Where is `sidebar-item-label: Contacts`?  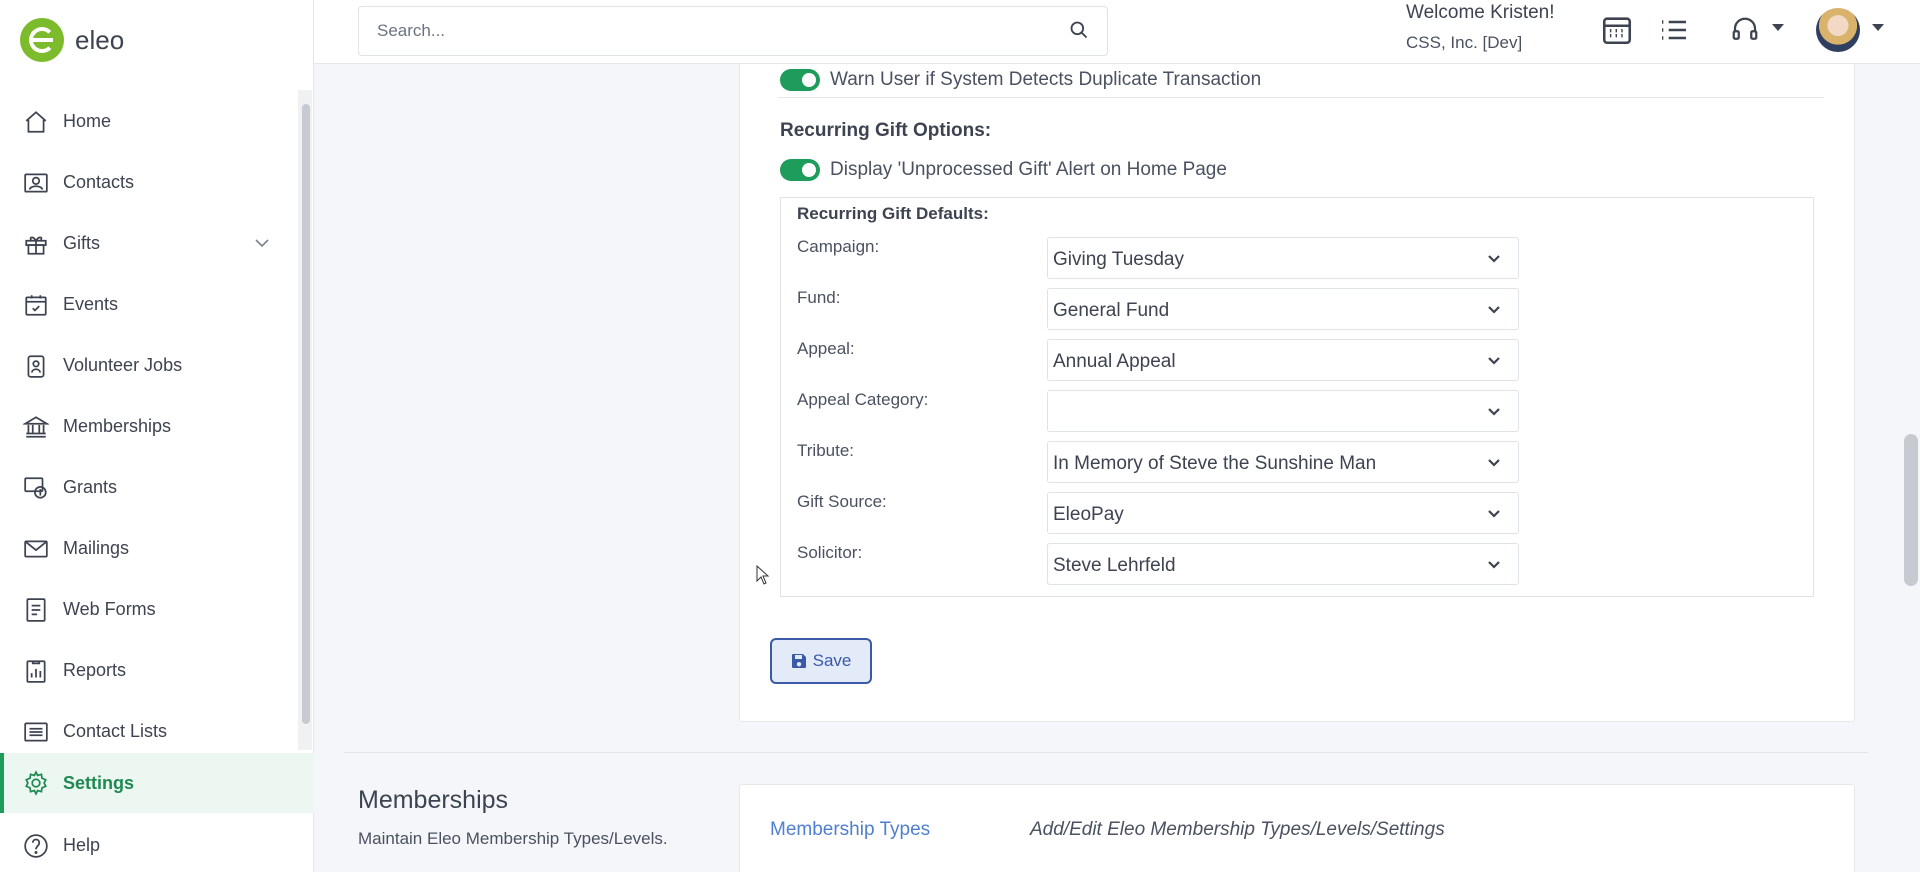 sidebar-item-label: Contacts is located at coordinates (99, 182).